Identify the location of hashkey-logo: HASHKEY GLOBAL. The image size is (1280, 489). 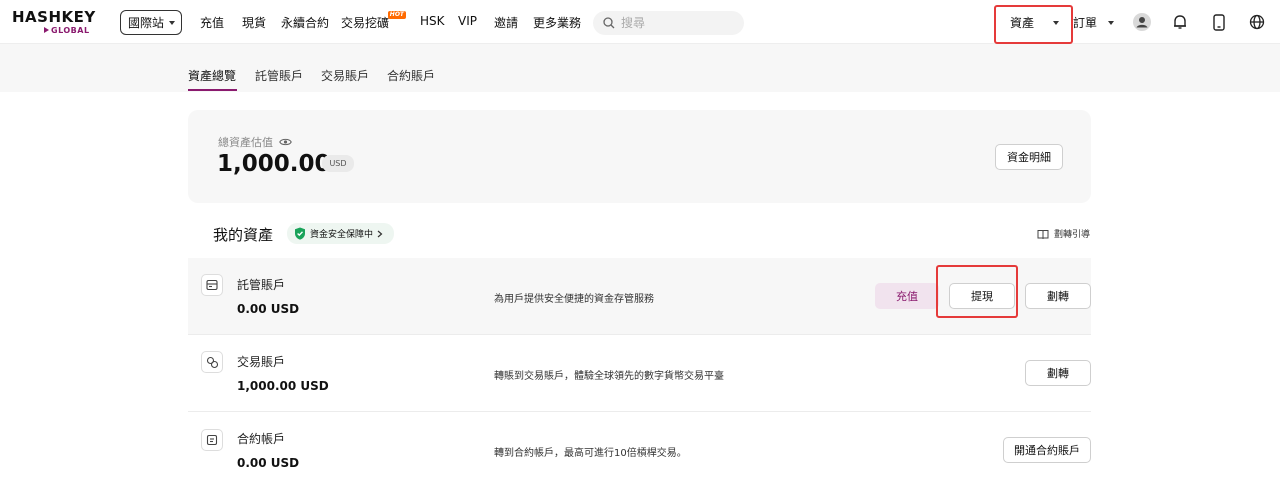
(54, 22).